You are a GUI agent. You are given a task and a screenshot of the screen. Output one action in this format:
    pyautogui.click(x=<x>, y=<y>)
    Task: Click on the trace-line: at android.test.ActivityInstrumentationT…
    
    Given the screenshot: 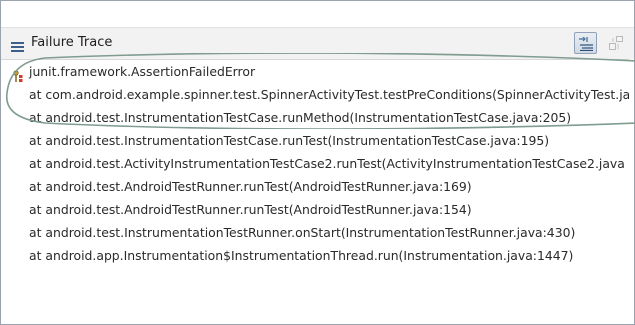 What is the action you would take?
    pyautogui.click(x=327, y=164)
    